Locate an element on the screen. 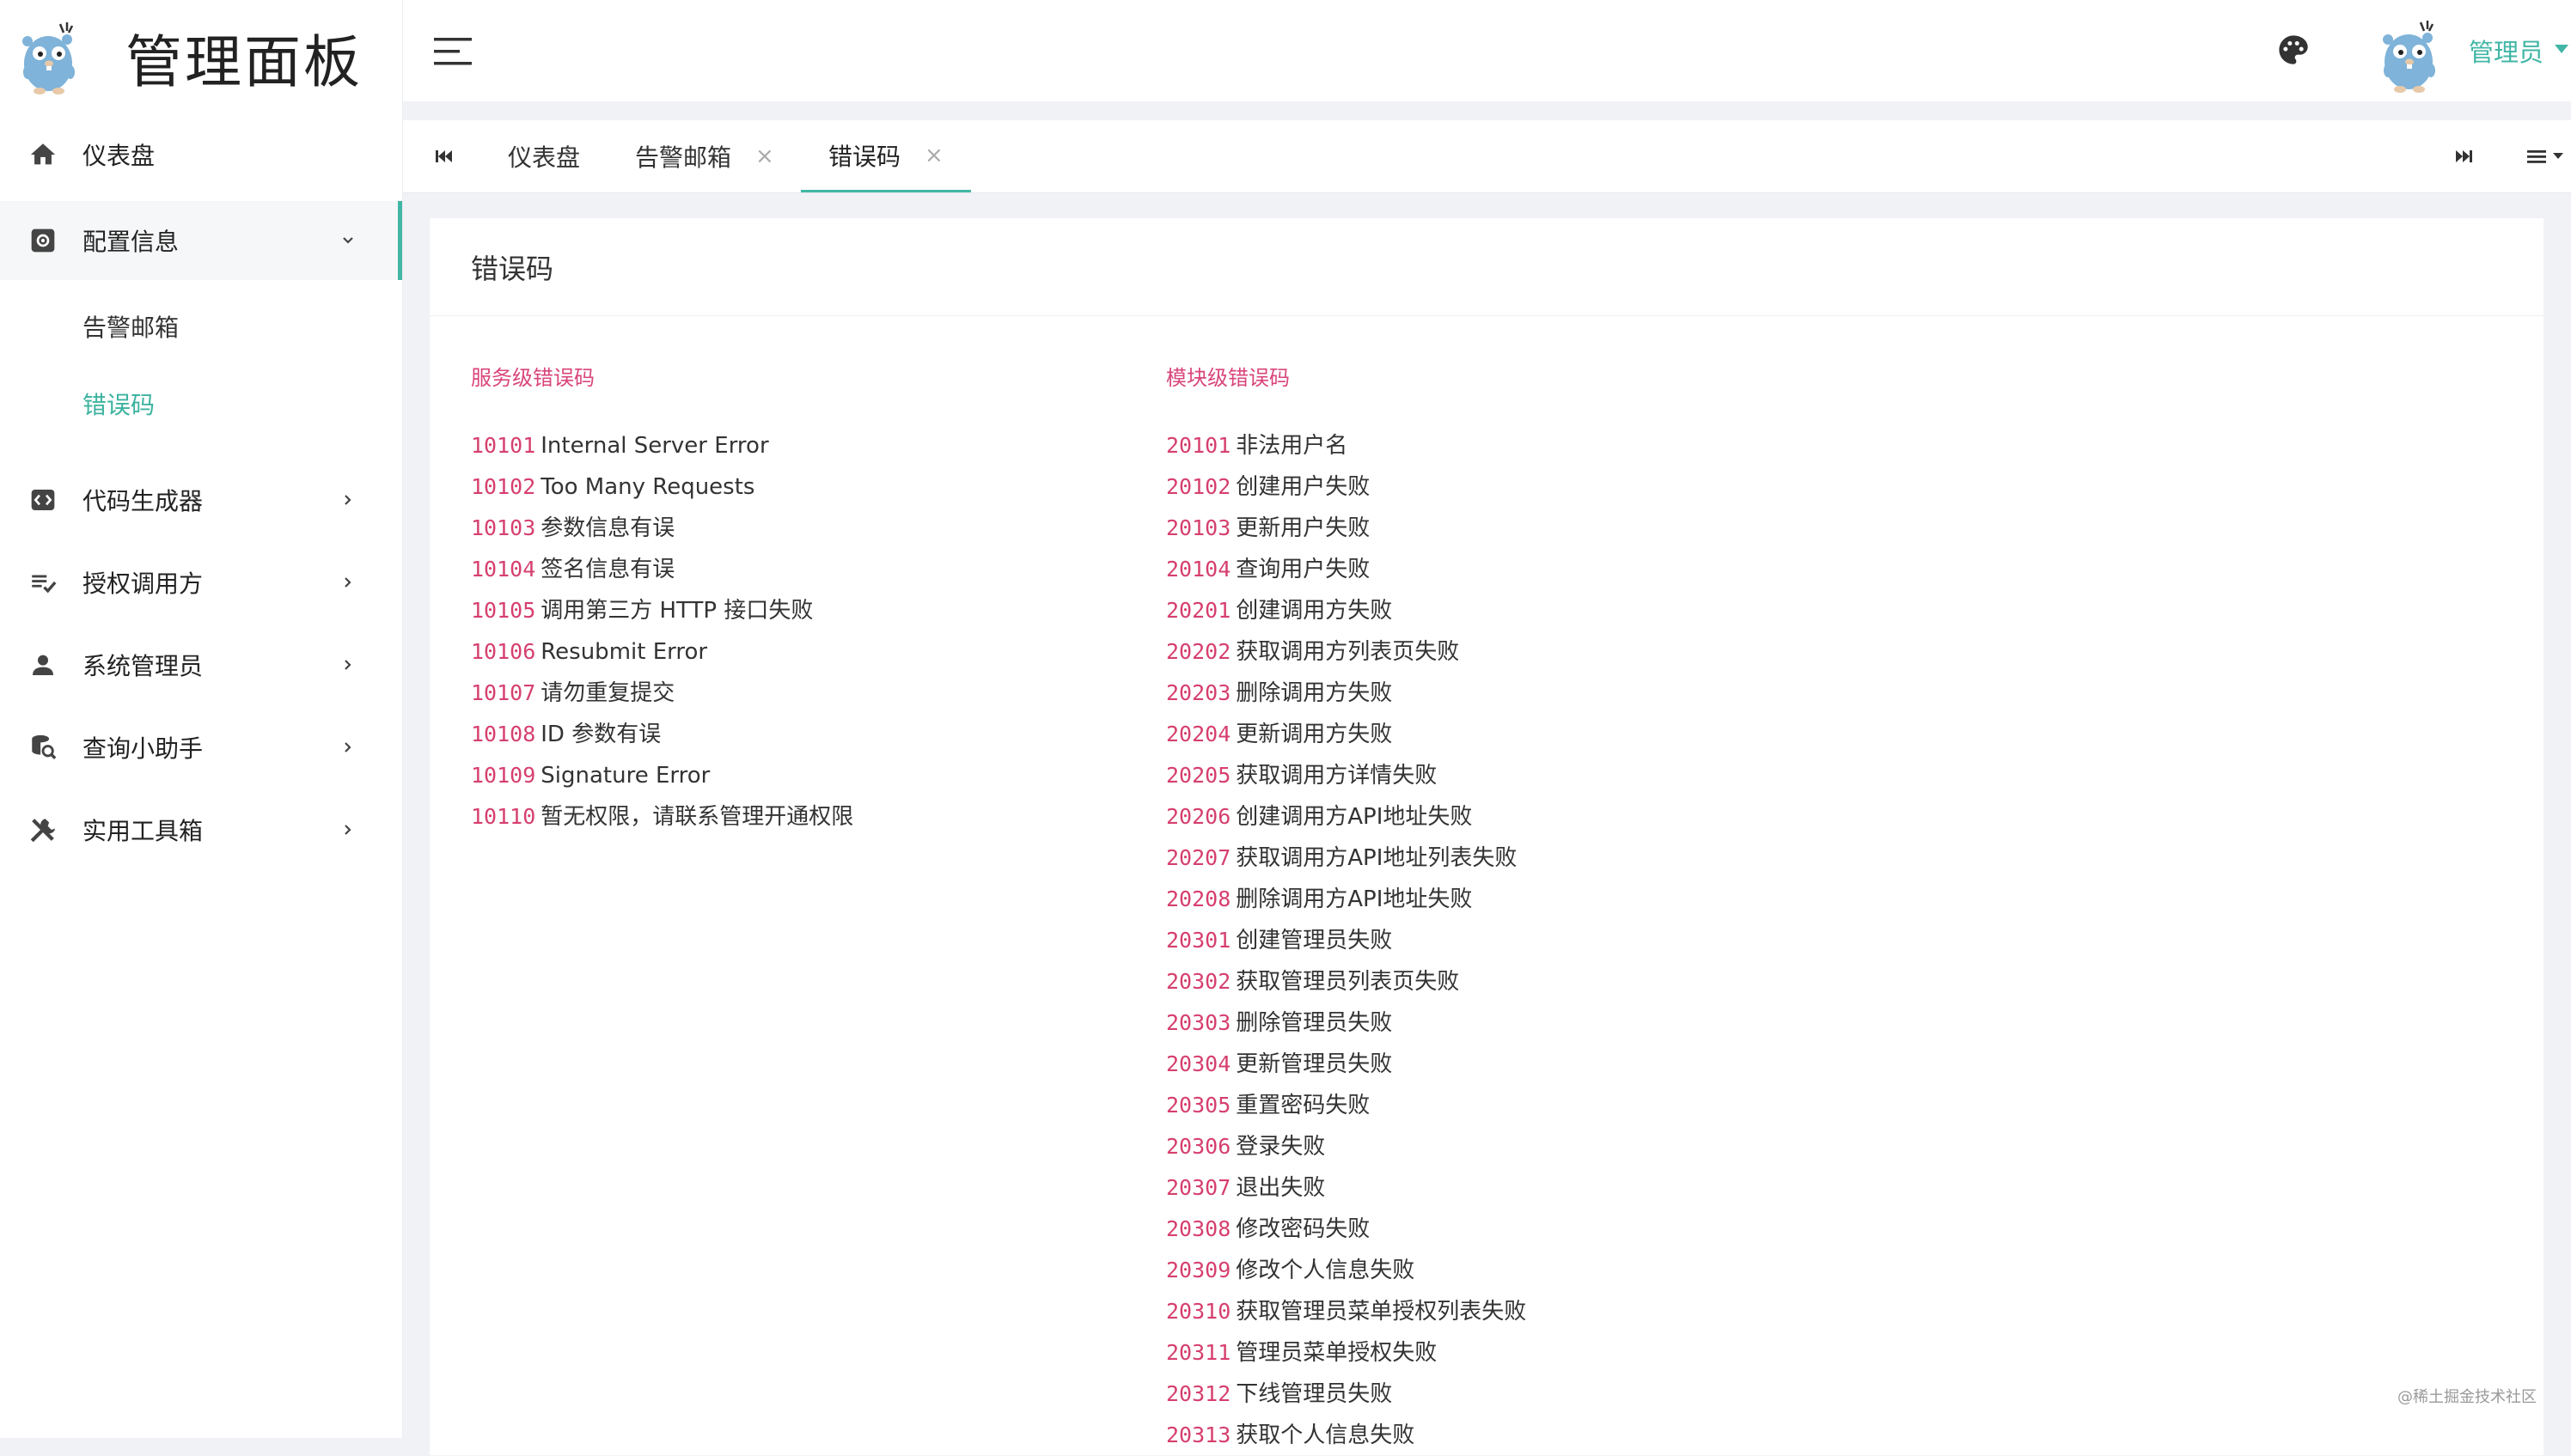 This screenshot has width=2571, height=1456. error-code-number: 10107 is located at coordinates (503, 693).